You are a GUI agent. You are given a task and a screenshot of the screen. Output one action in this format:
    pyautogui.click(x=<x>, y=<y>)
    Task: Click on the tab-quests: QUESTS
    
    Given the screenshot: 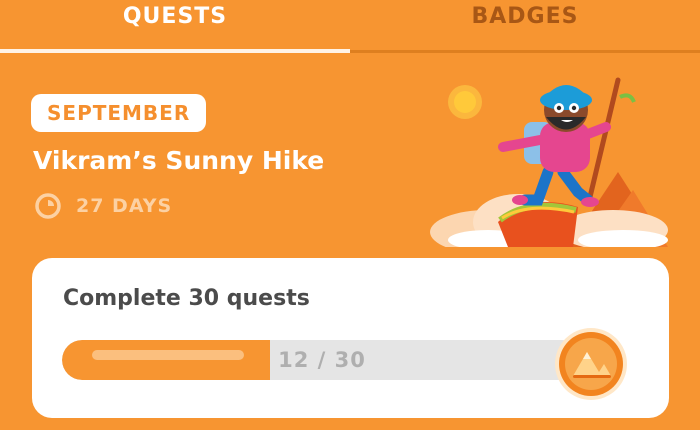 What is the action you would take?
    pyautogui.click(x=175, y=24)
    